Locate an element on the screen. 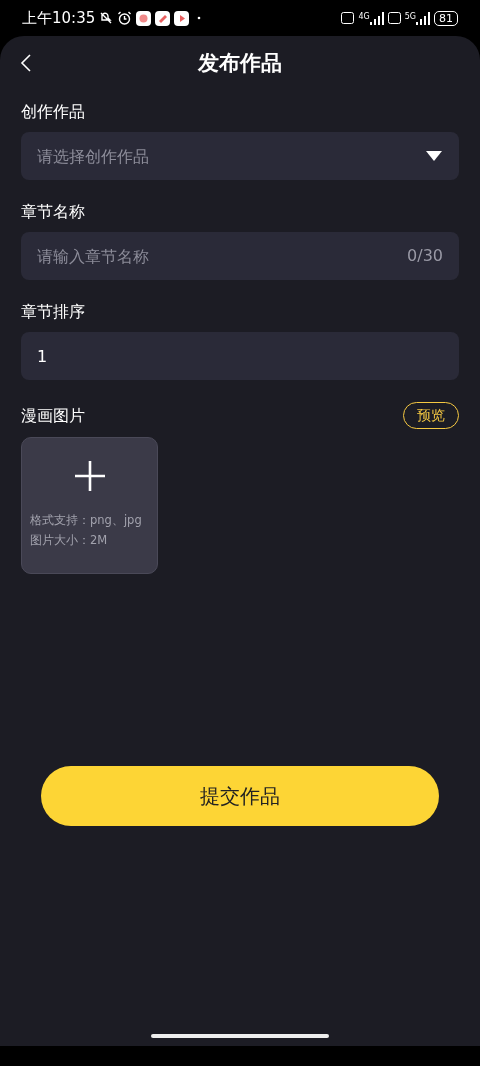 This screenshot has height=1066, width=480. play-icon is located at coordinates (182, 18).